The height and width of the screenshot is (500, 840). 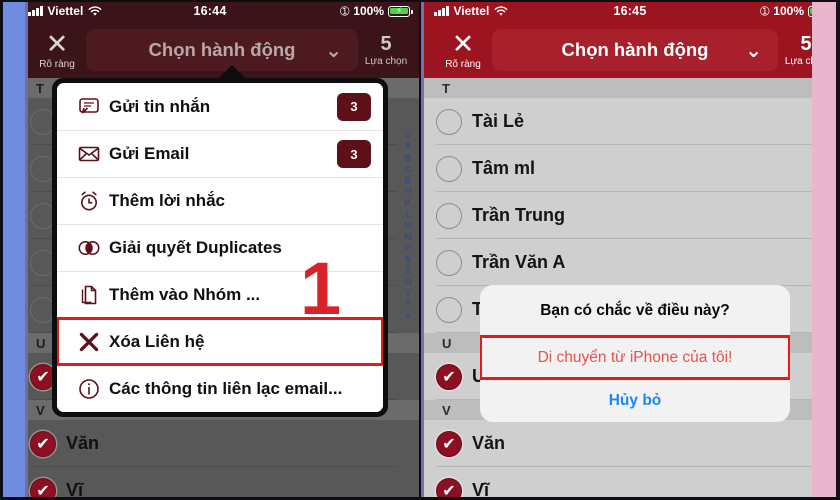 I want to click on status-bar: Viettel 16:45 ➀ 100% ⚡, so click(x=630, y=11).